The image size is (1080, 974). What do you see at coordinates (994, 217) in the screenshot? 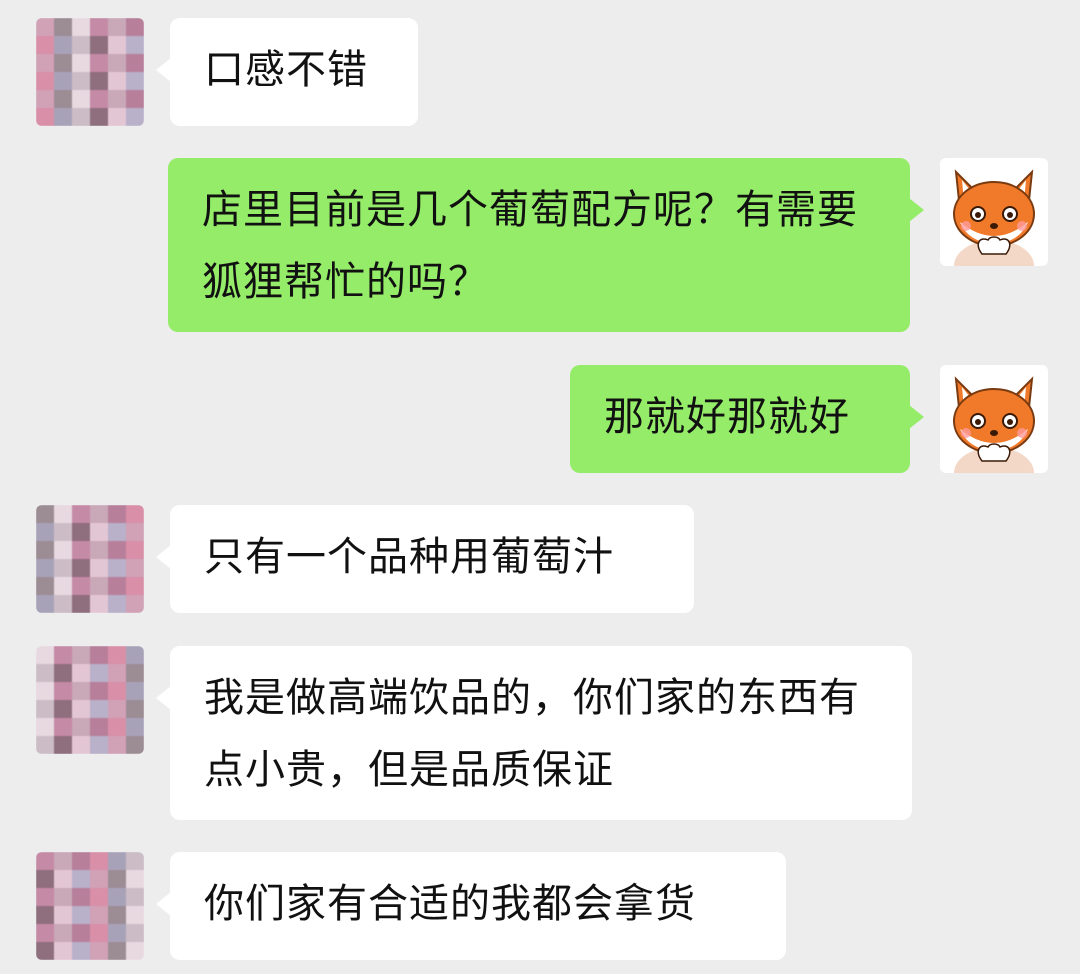
I see `fox-icon` at bounding box center [994, 217].